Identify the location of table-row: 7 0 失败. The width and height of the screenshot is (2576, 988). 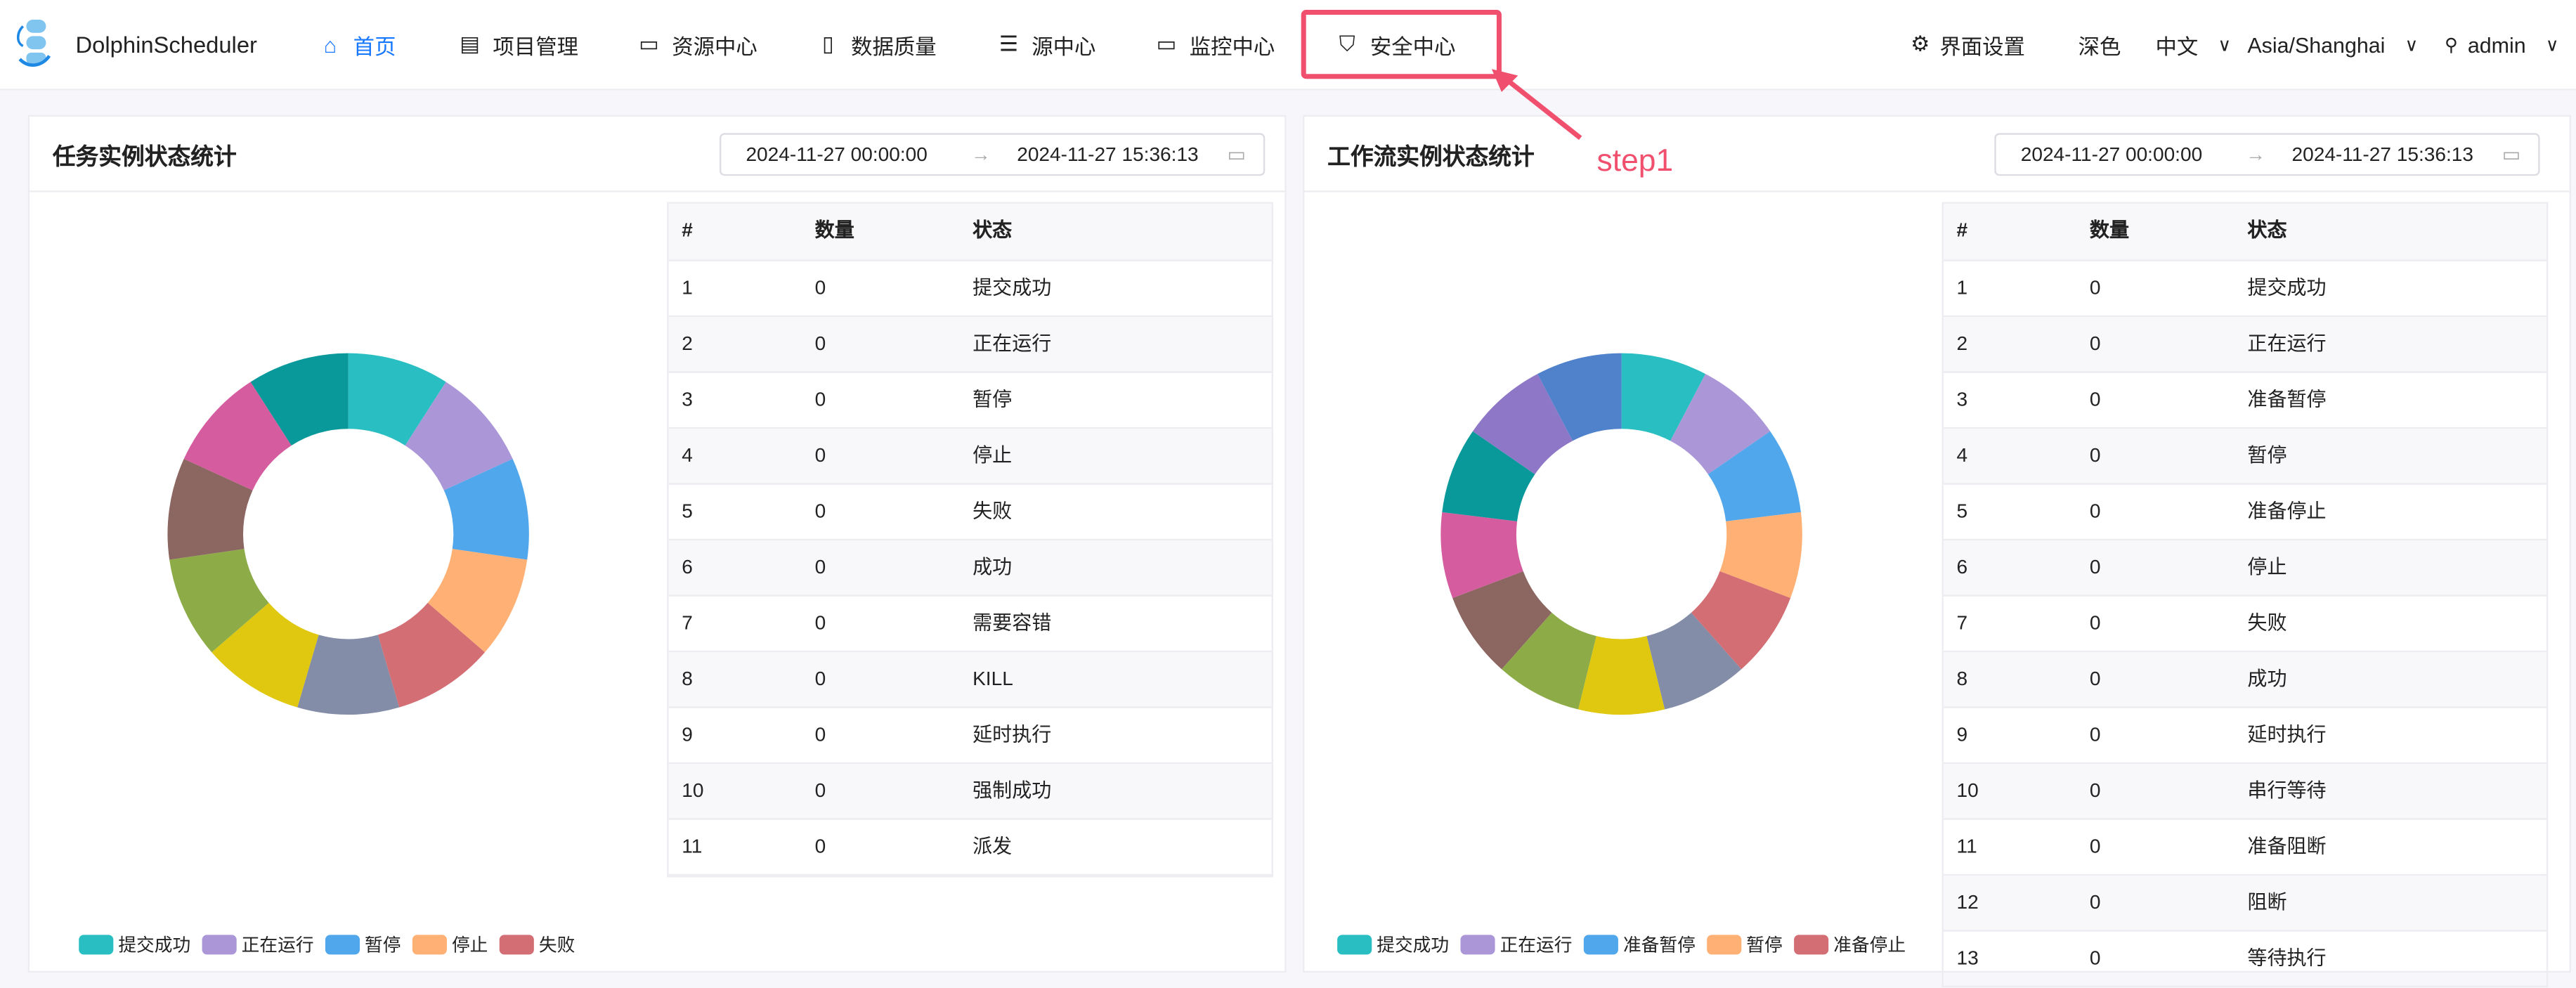
(2244, 625).